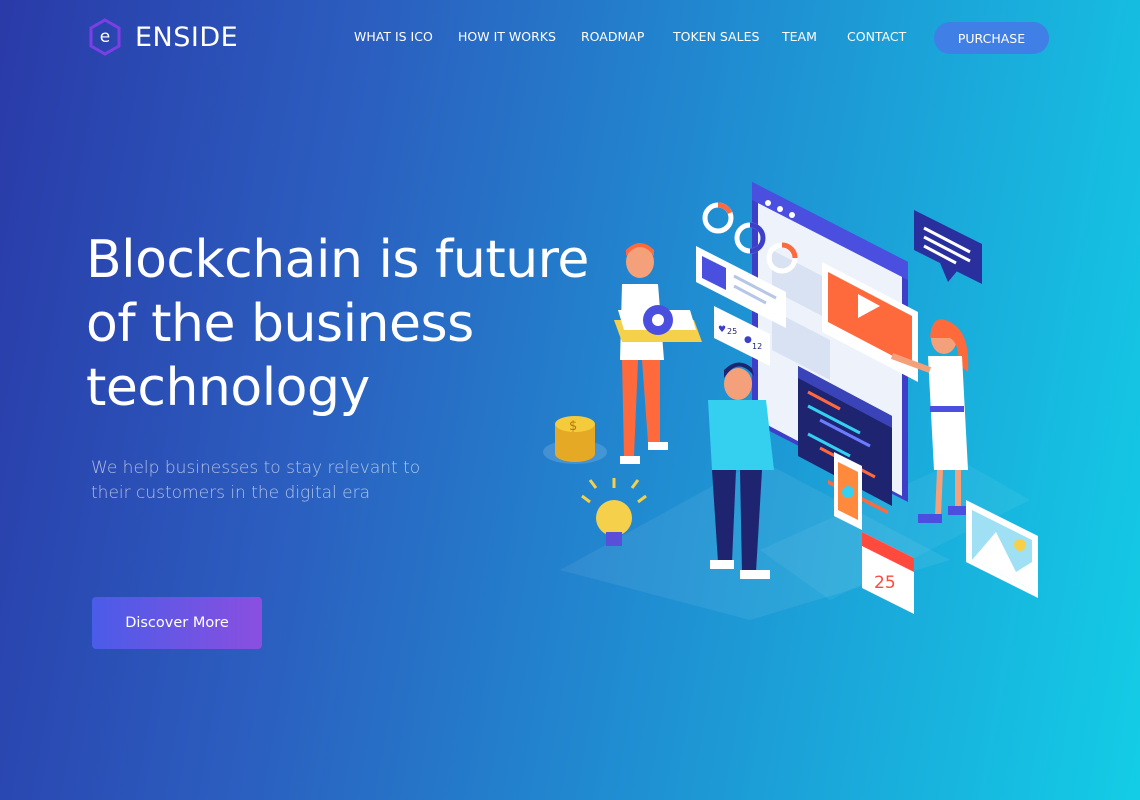  What do you see at coordinates (573, 426) in the screenshot?
I see `coin-symbol: $` at bounding box center [573, 426].